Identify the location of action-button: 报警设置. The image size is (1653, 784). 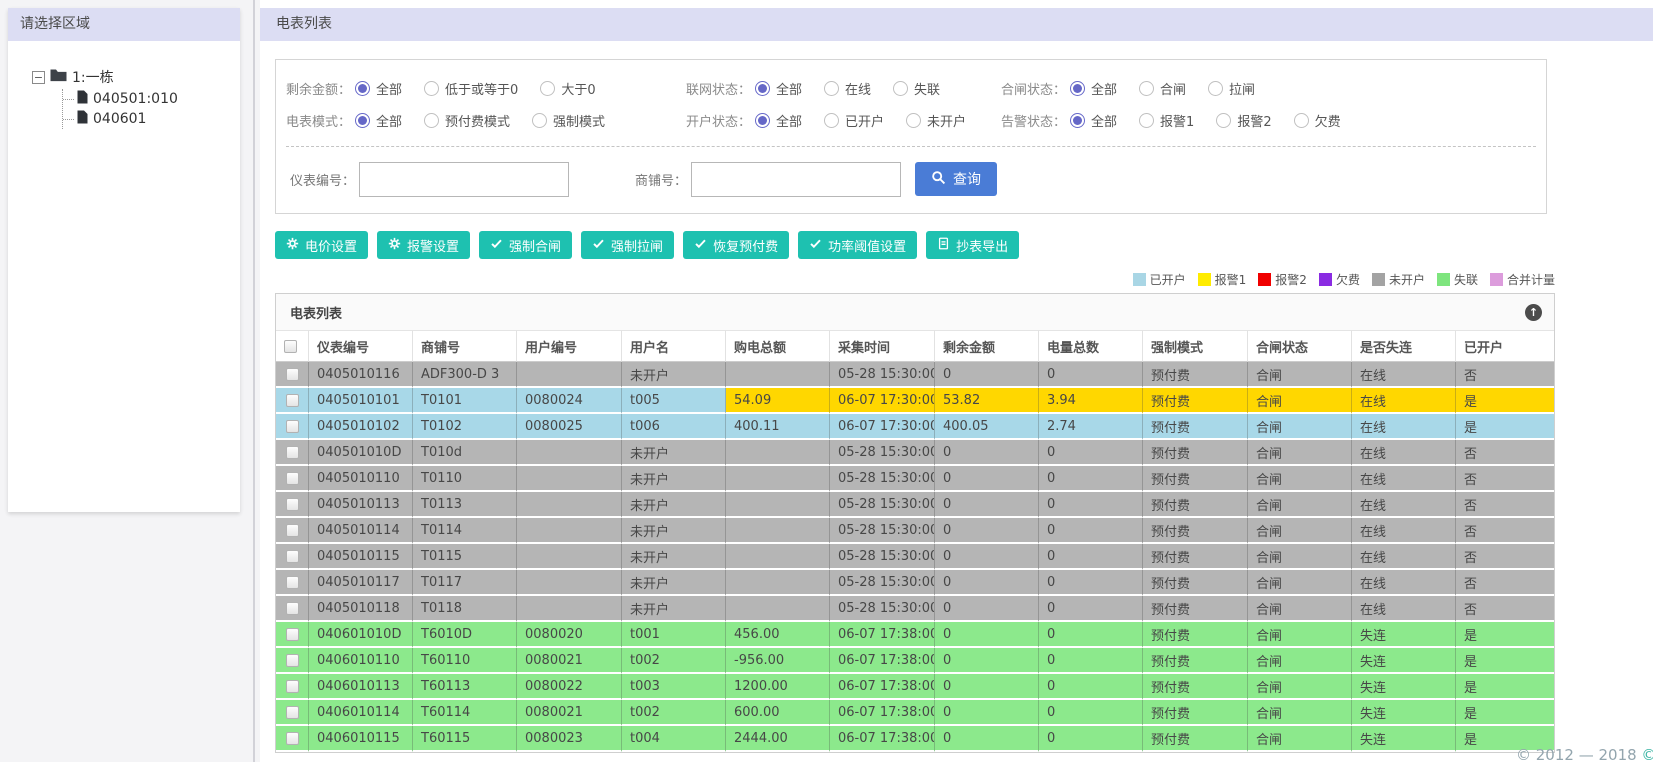
(424, 245).